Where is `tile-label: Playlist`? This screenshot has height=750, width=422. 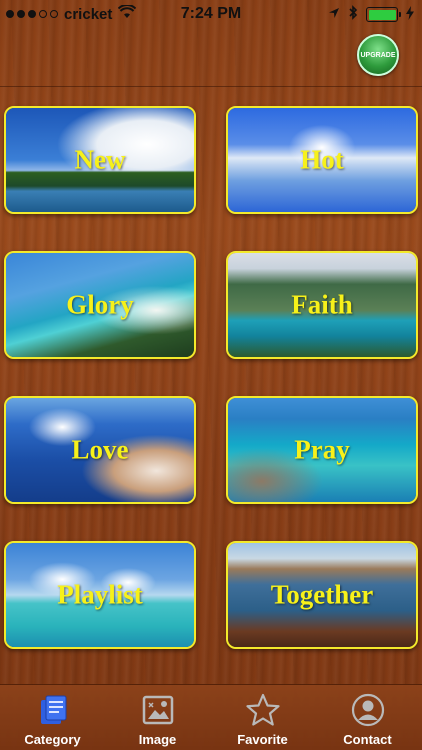 tile-label: Playlist is located at coordinates (100, 594).